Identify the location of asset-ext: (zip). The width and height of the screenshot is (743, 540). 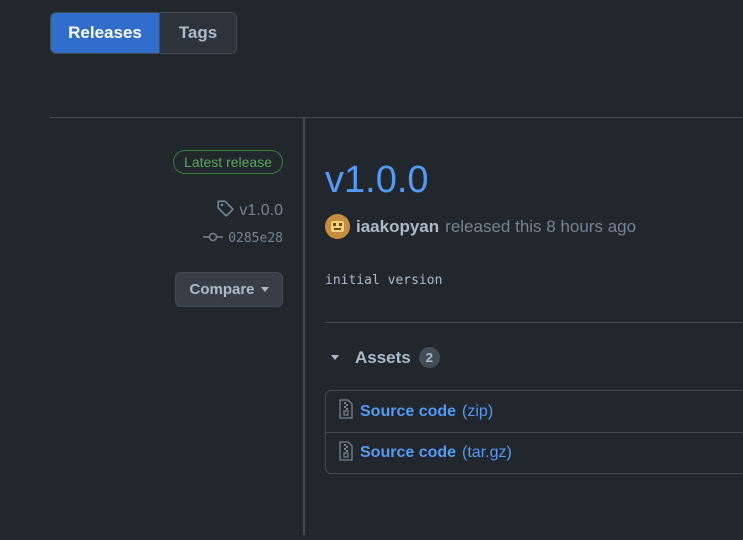
(478, 411).